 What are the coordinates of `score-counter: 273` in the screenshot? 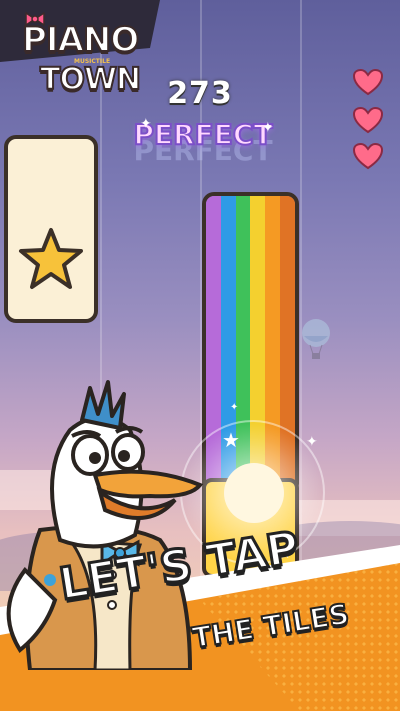 It's located at (200, 93).